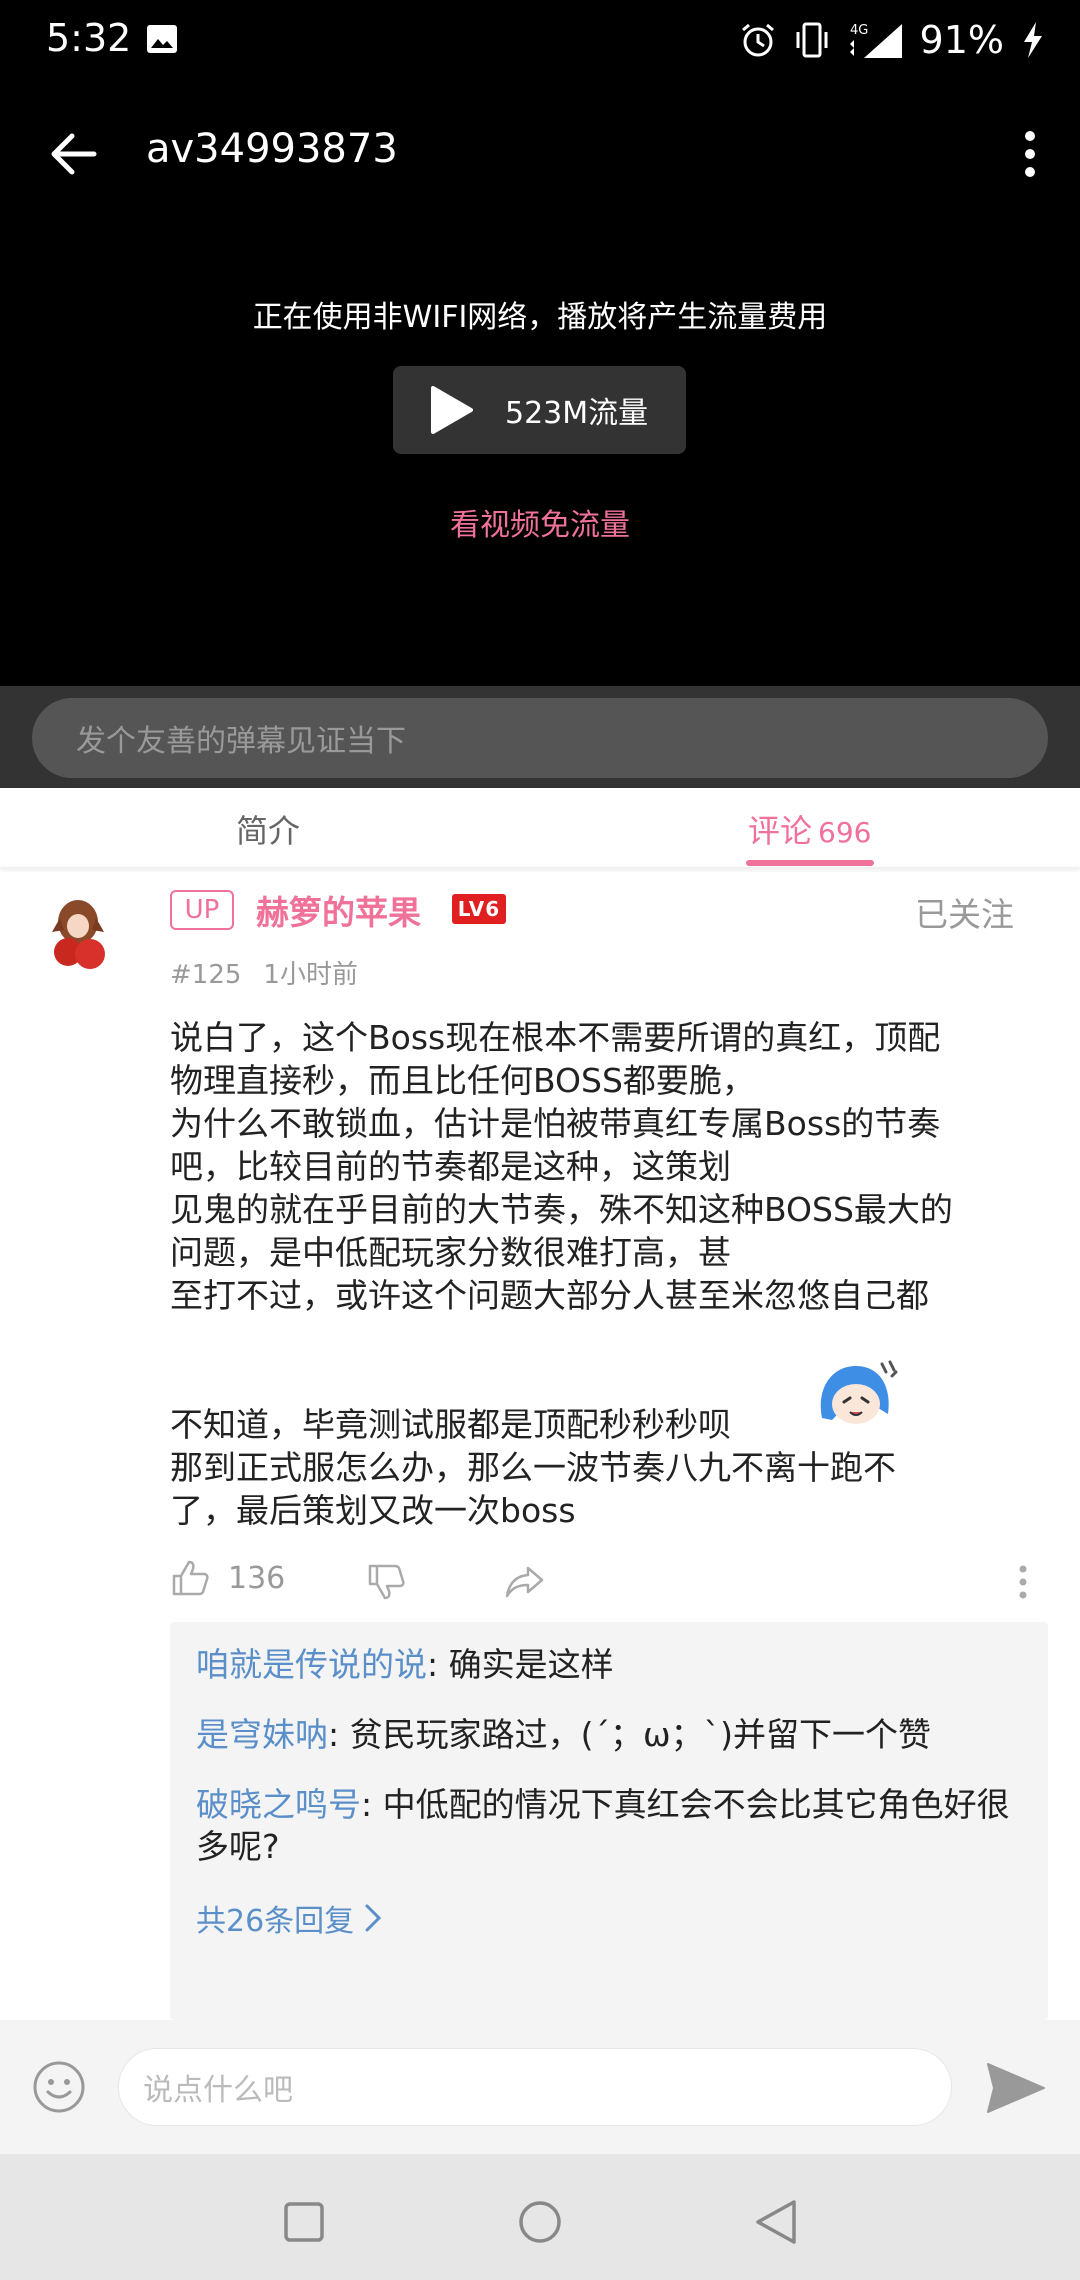 This screenshot has height=2280, width=1080. I want to click on status-icons: 4G 91%, so click(892, 40).